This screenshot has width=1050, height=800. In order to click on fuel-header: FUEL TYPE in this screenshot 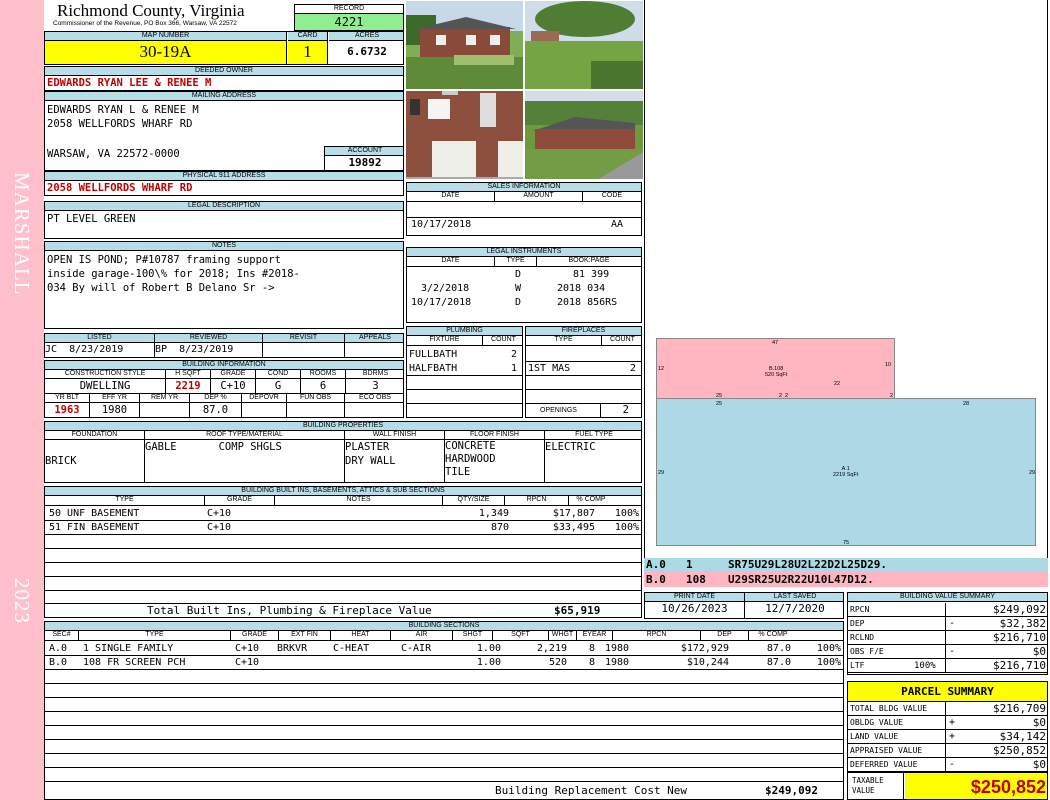, I will do `click(593, 435)`.